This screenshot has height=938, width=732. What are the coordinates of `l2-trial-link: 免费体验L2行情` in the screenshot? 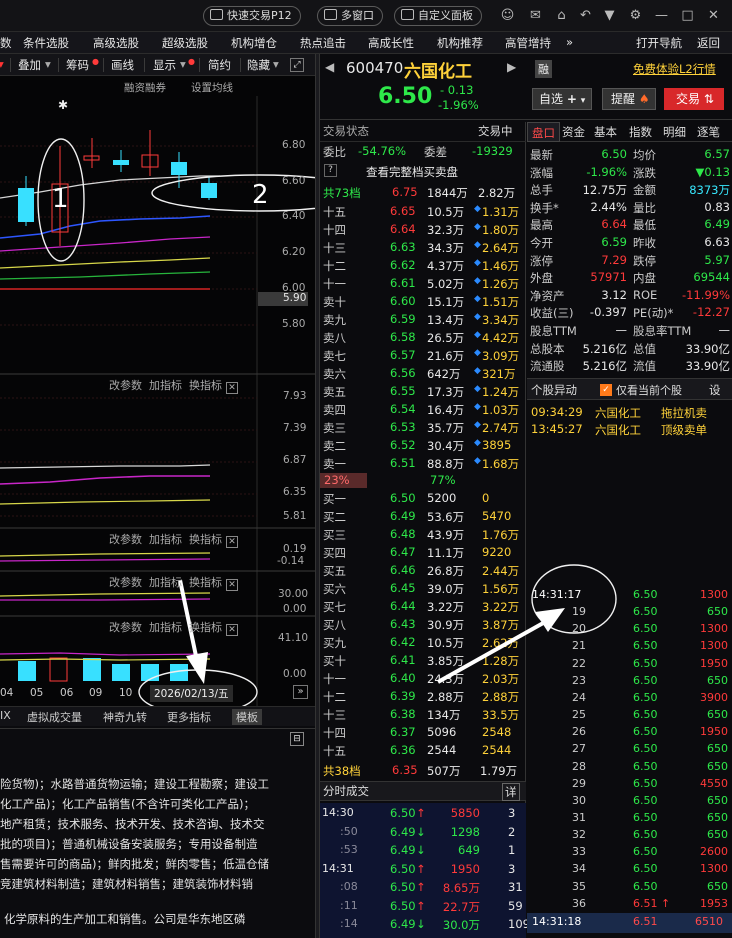 It's located at (674, 69).